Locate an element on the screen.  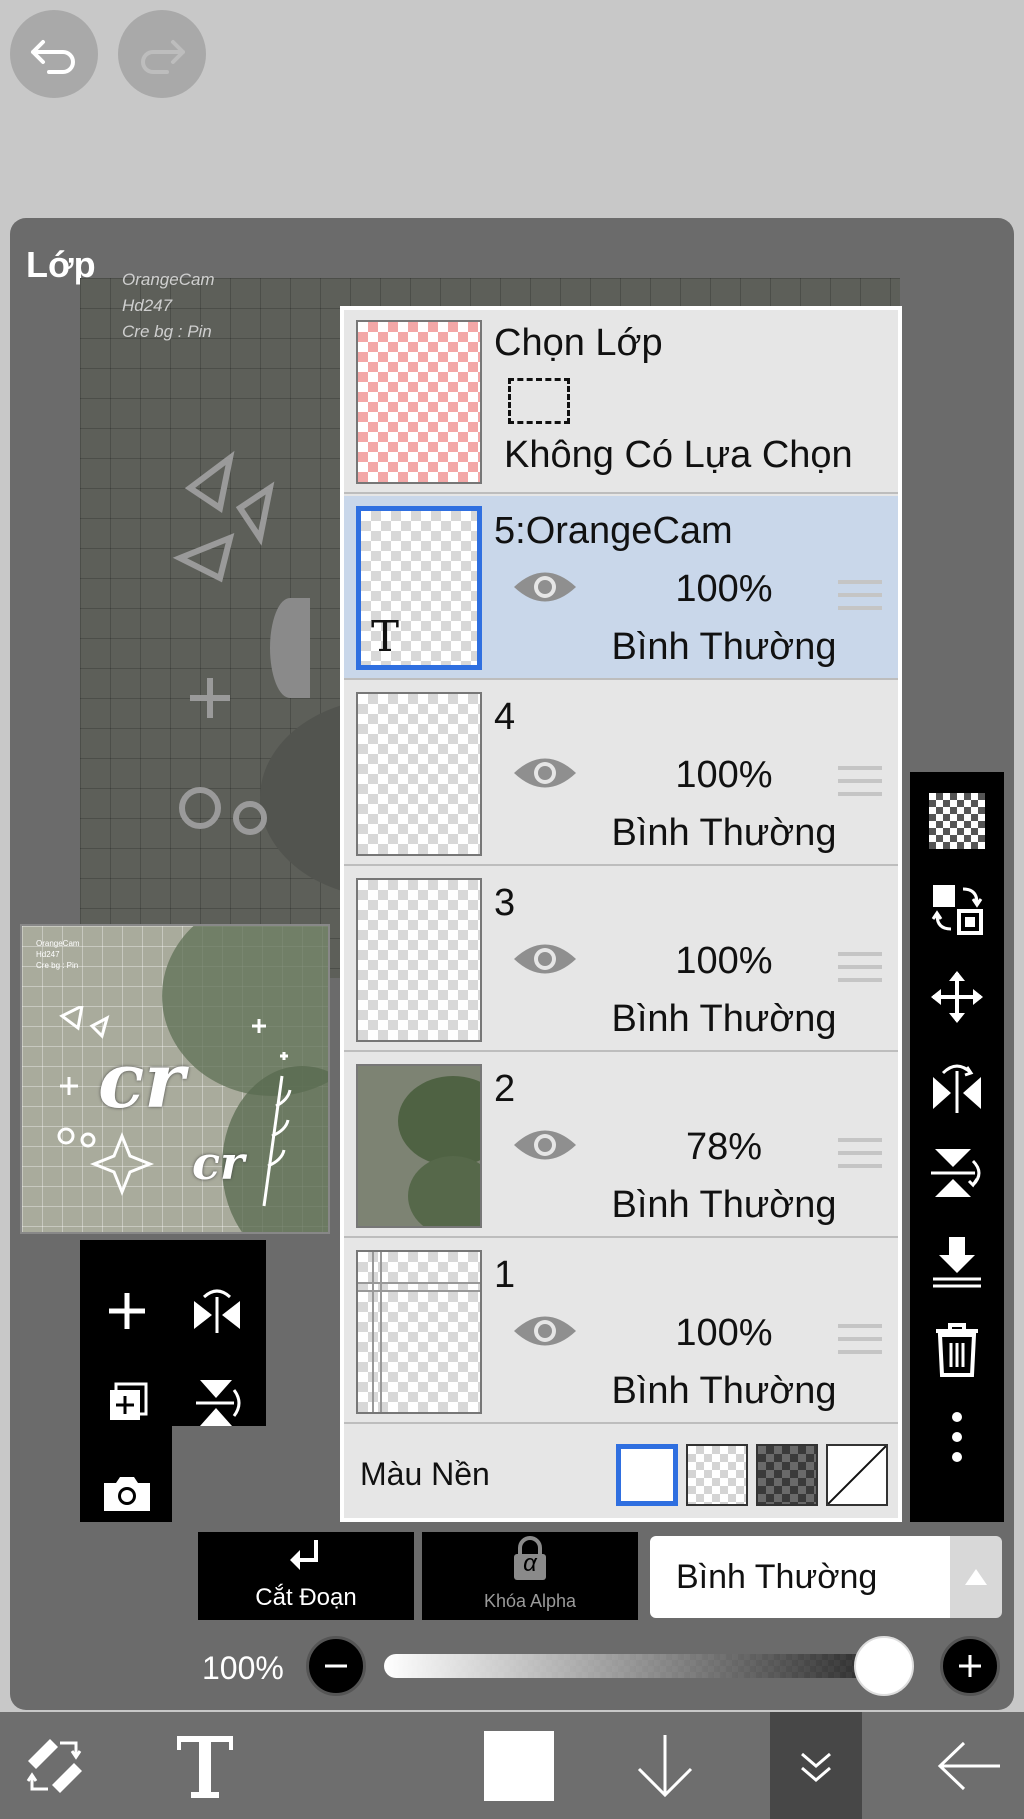
flip-vertical-layer-button is located at coordinates (217, 1403).